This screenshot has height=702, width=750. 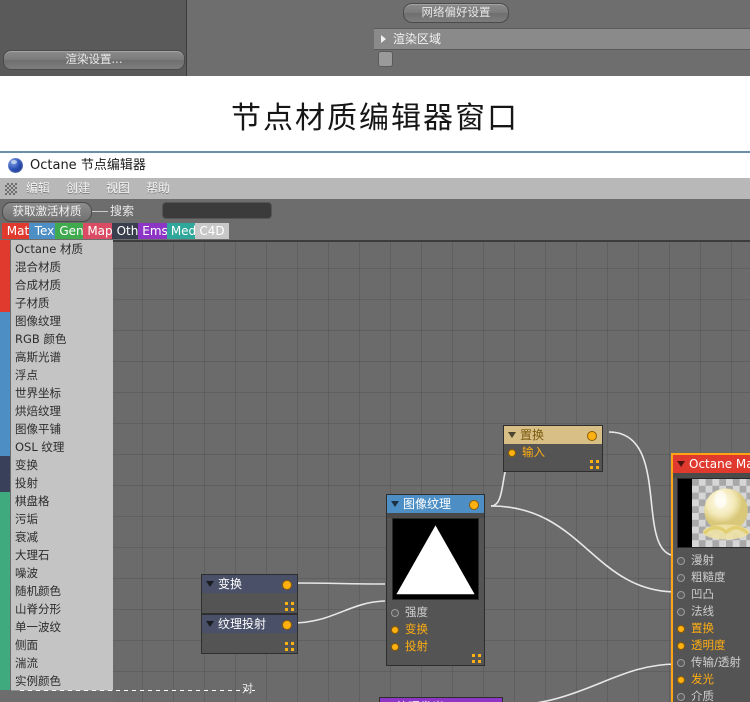 What do you see at coordinates (711, 628) in the screenshot?
I see `node-port-置换: 置换` at bounding box center [711, 628].